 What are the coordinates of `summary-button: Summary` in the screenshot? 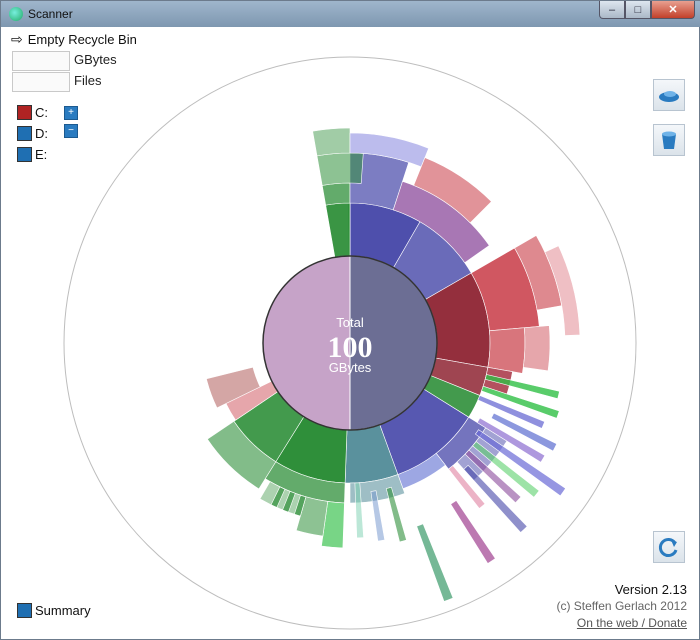 It's located at (54, 610).